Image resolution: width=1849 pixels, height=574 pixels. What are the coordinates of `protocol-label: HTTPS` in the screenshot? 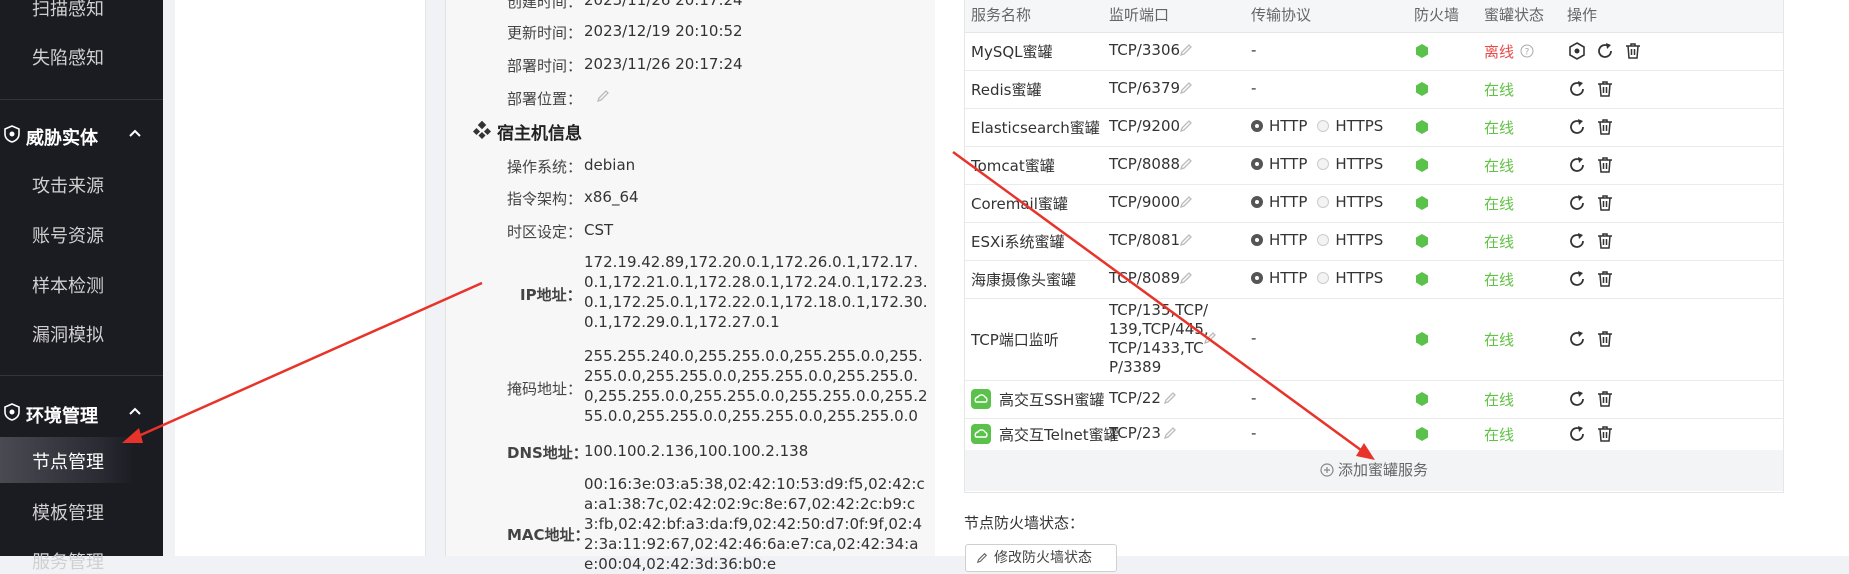 It's located at (1359, 240).